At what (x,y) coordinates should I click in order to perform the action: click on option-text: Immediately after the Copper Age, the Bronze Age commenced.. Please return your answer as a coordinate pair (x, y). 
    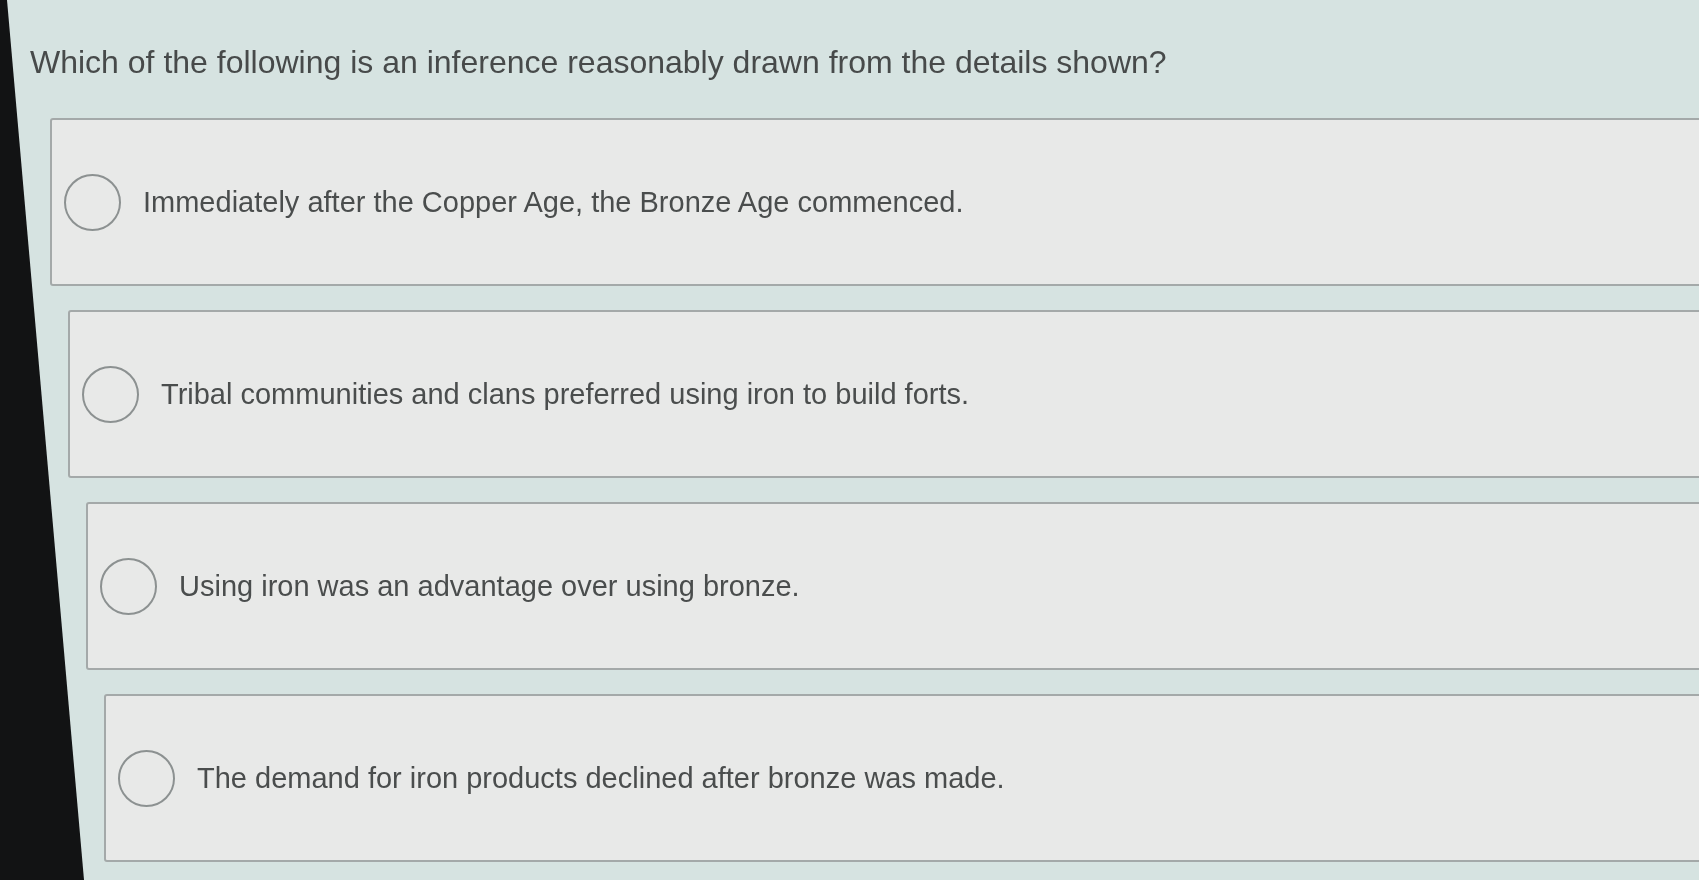
    Looking at the image, I should click on (553, 202).